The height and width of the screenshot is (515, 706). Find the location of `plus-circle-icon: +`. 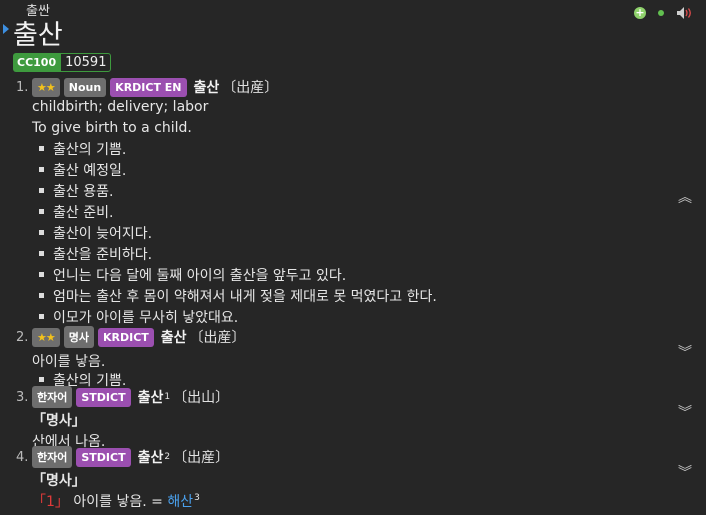

plus-circle-icon: + is located at coordinates (640, 13).